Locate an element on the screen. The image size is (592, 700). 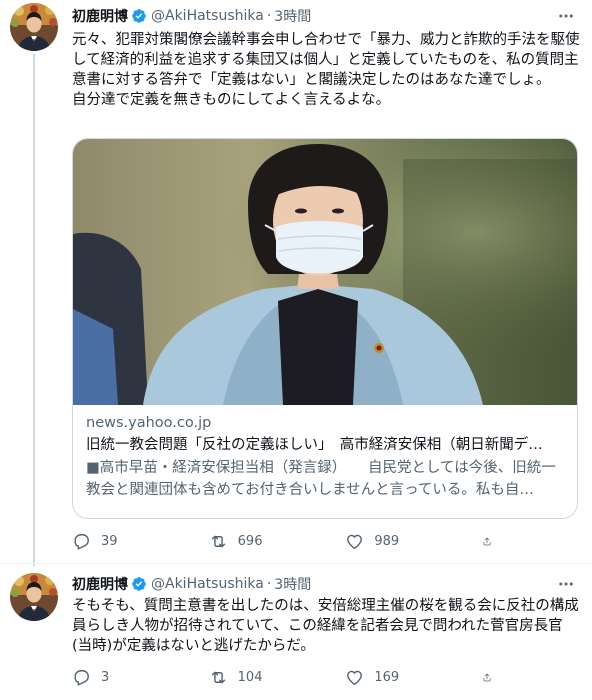
reply-count: 39 is located at coordinates (109, 541).